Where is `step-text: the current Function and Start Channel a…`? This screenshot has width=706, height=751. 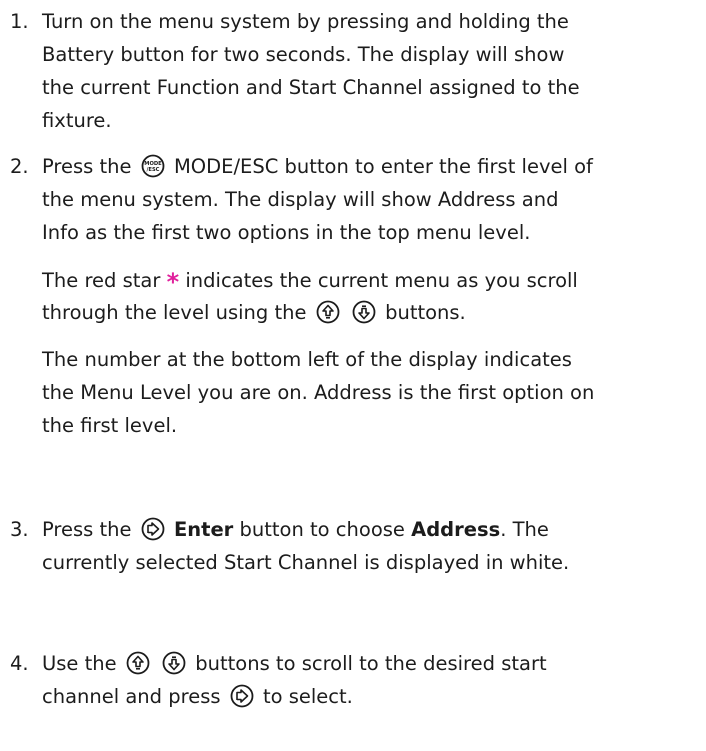 step-text: the current Function and Start Channel a… is located at coordinates (311, 87).